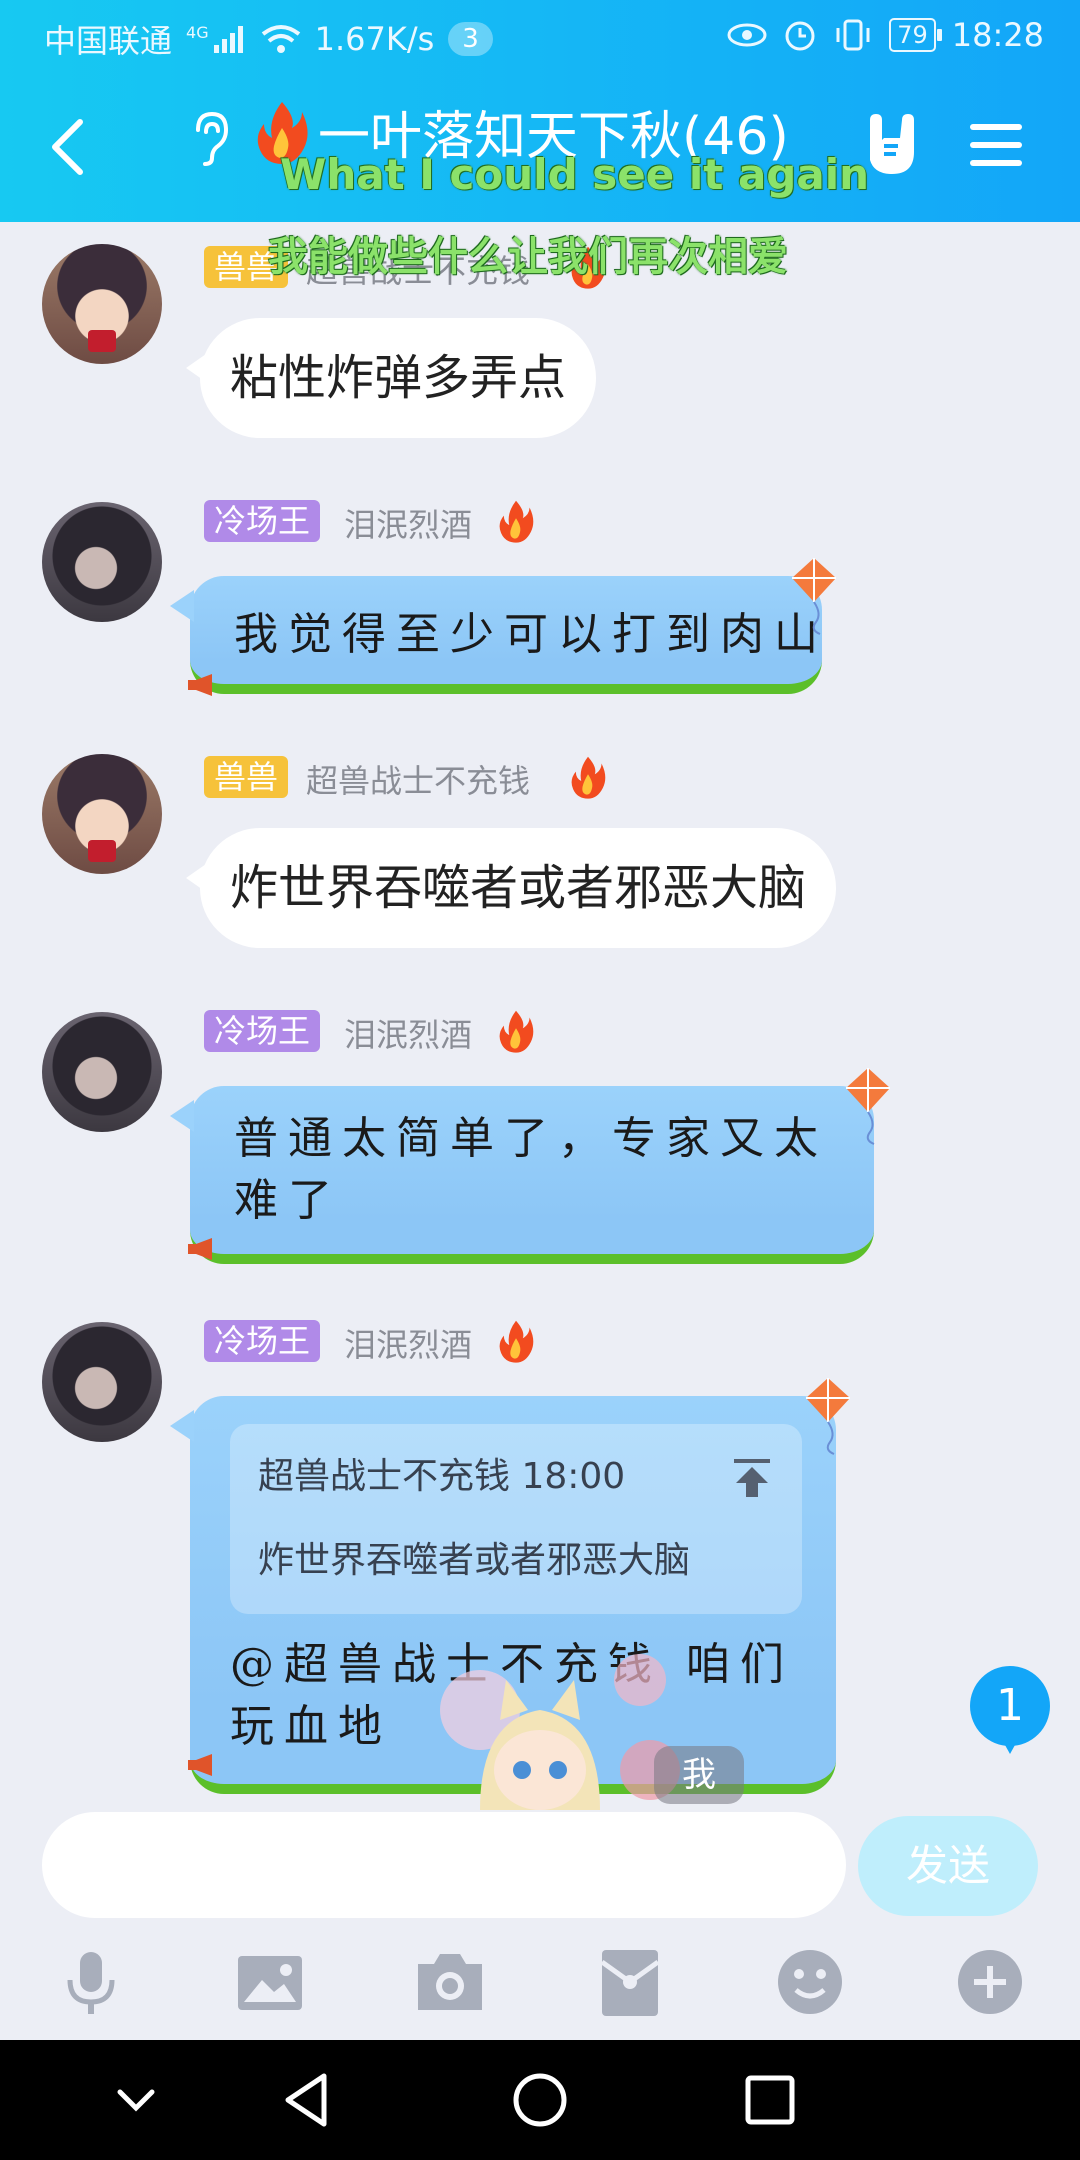  Describe the element at coordinates (270, 1982) in the screenshot. I see `image-icon` at that location.